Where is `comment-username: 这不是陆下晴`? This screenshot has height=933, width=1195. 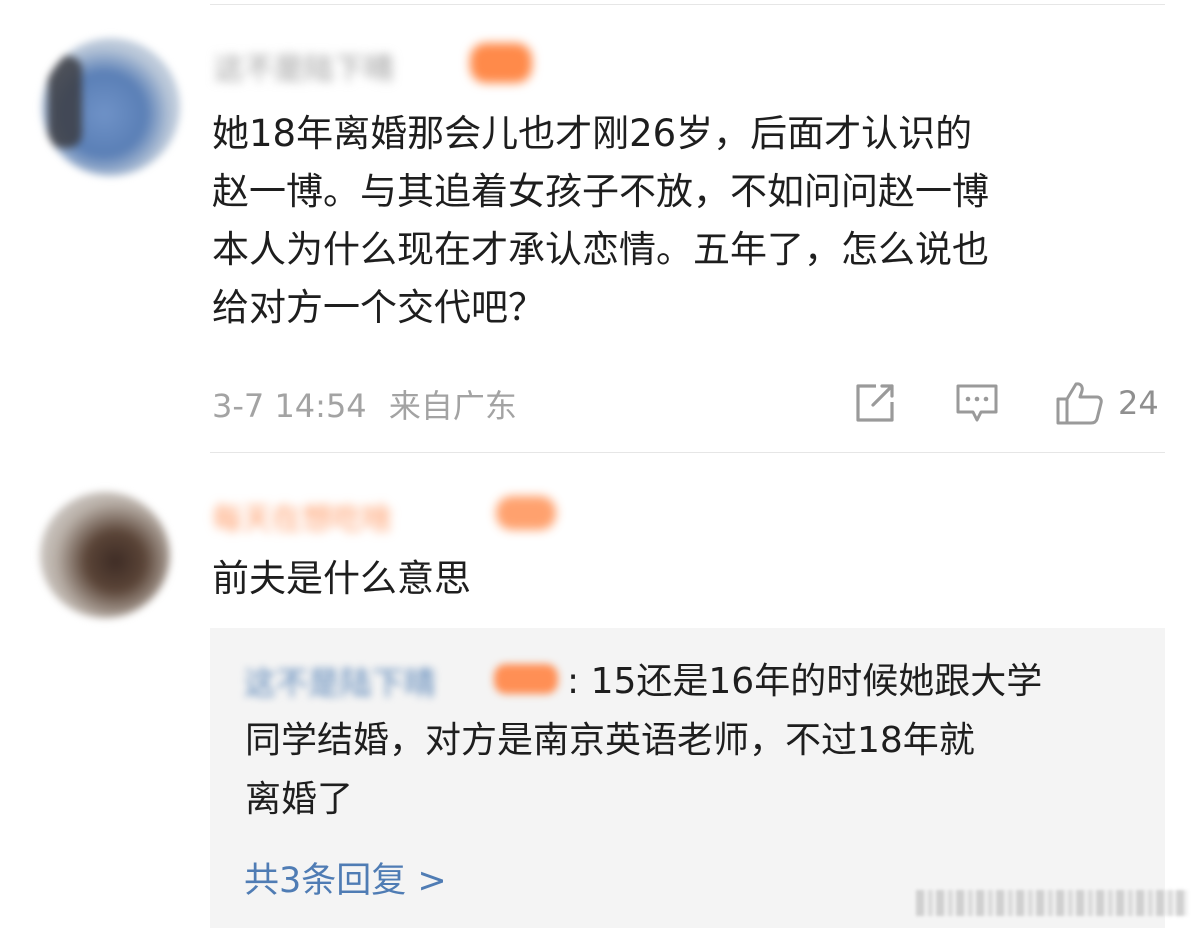 comment-username: 这不是陆下晴 is located at coordinates (304, 66).